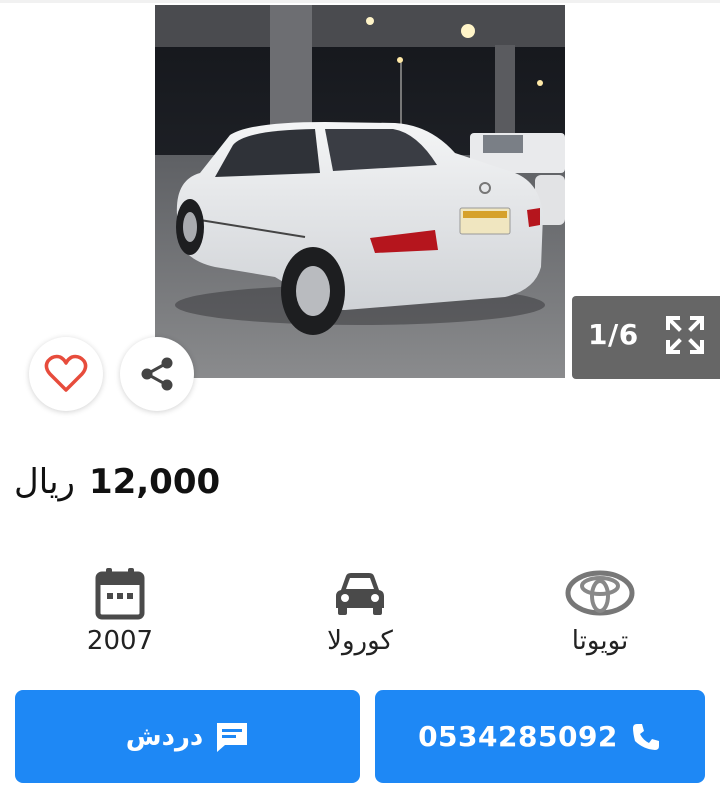 Image resolution: width=720 pixels, height=795 pixels. I want to click on phone-number: 0534285092, so click(518, 736).